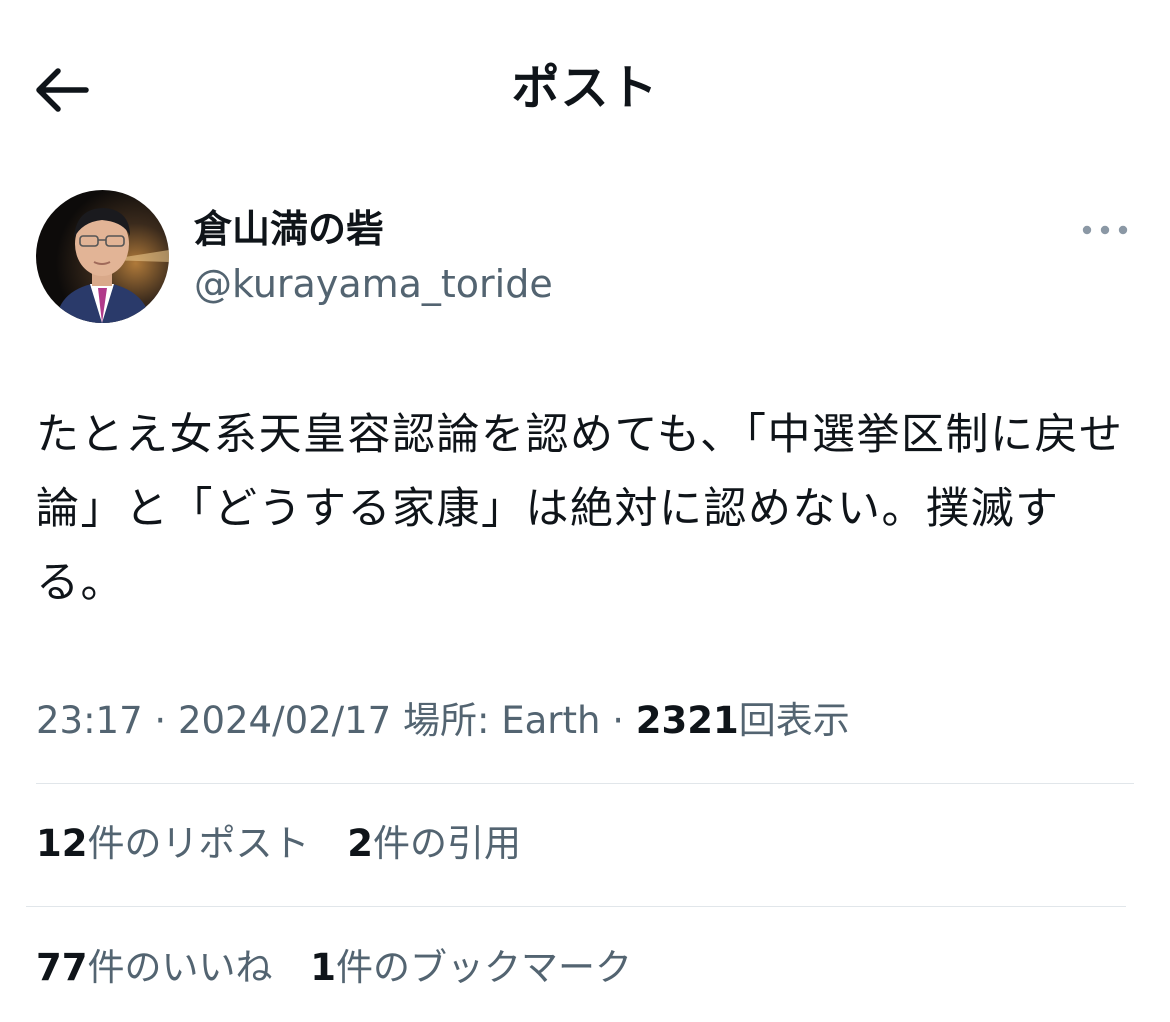  I want to click on quotes-stat: 2件の引用, so click(434, 844).